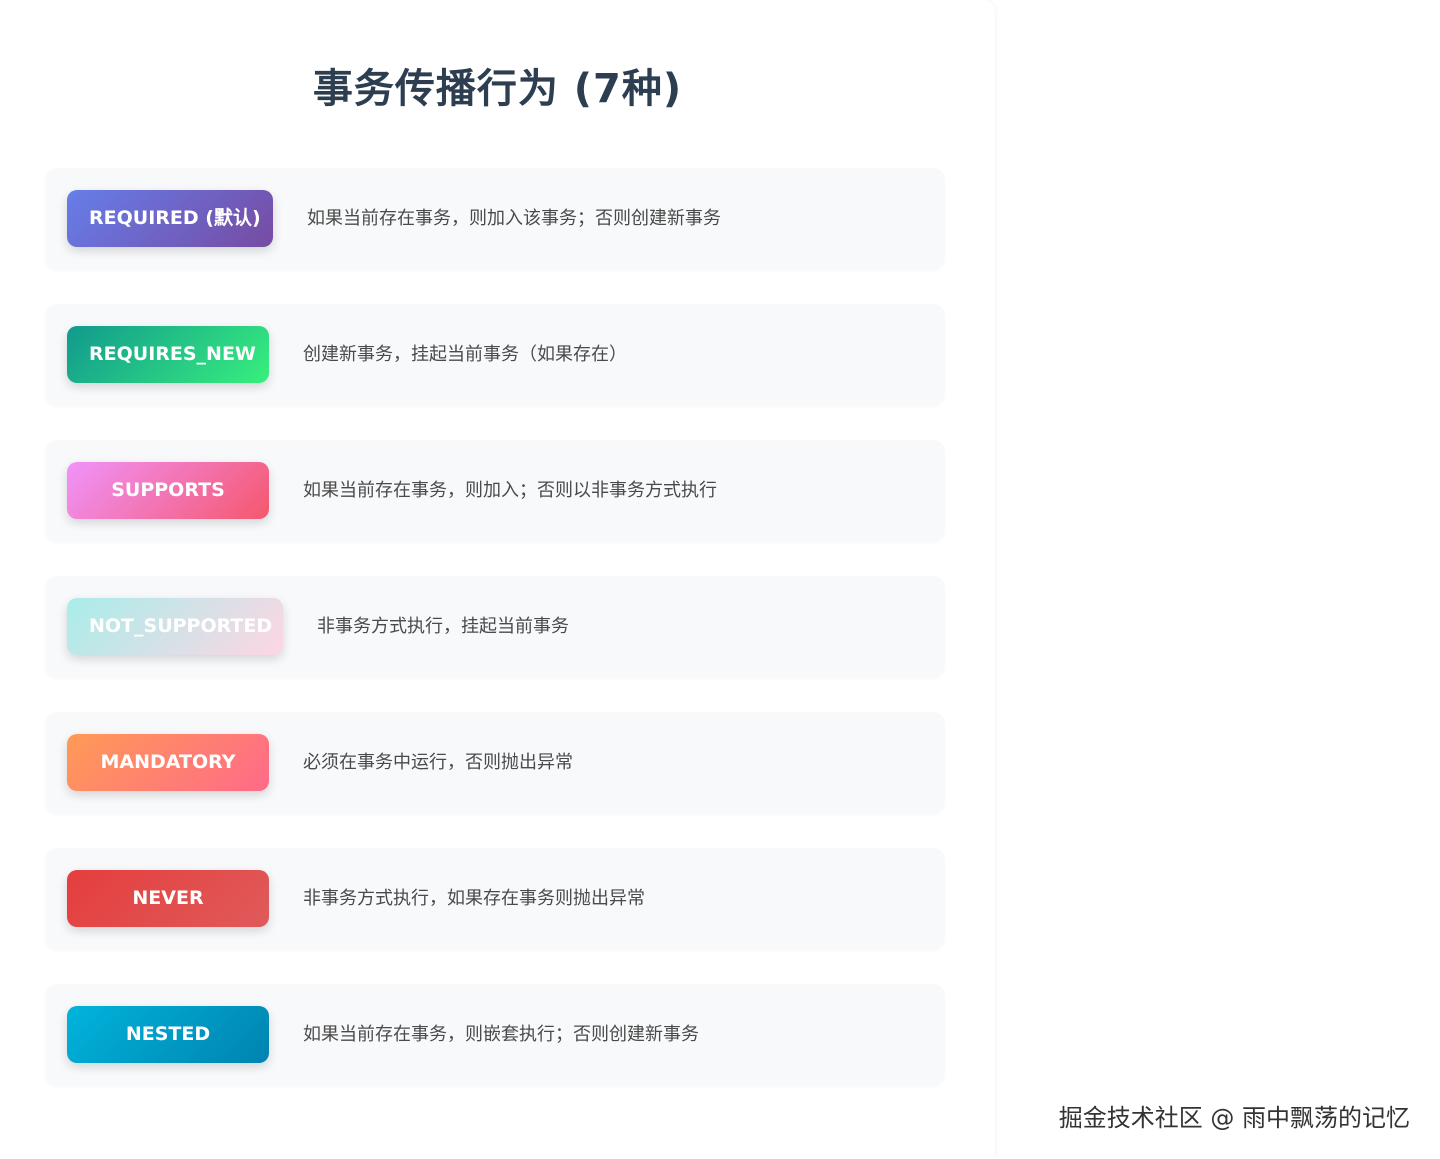  I want to click on propagation-row-required: REQUIRED (默认) 如果当前存在事务，则加入该事务；否则创建新事务, so click(495, 219).